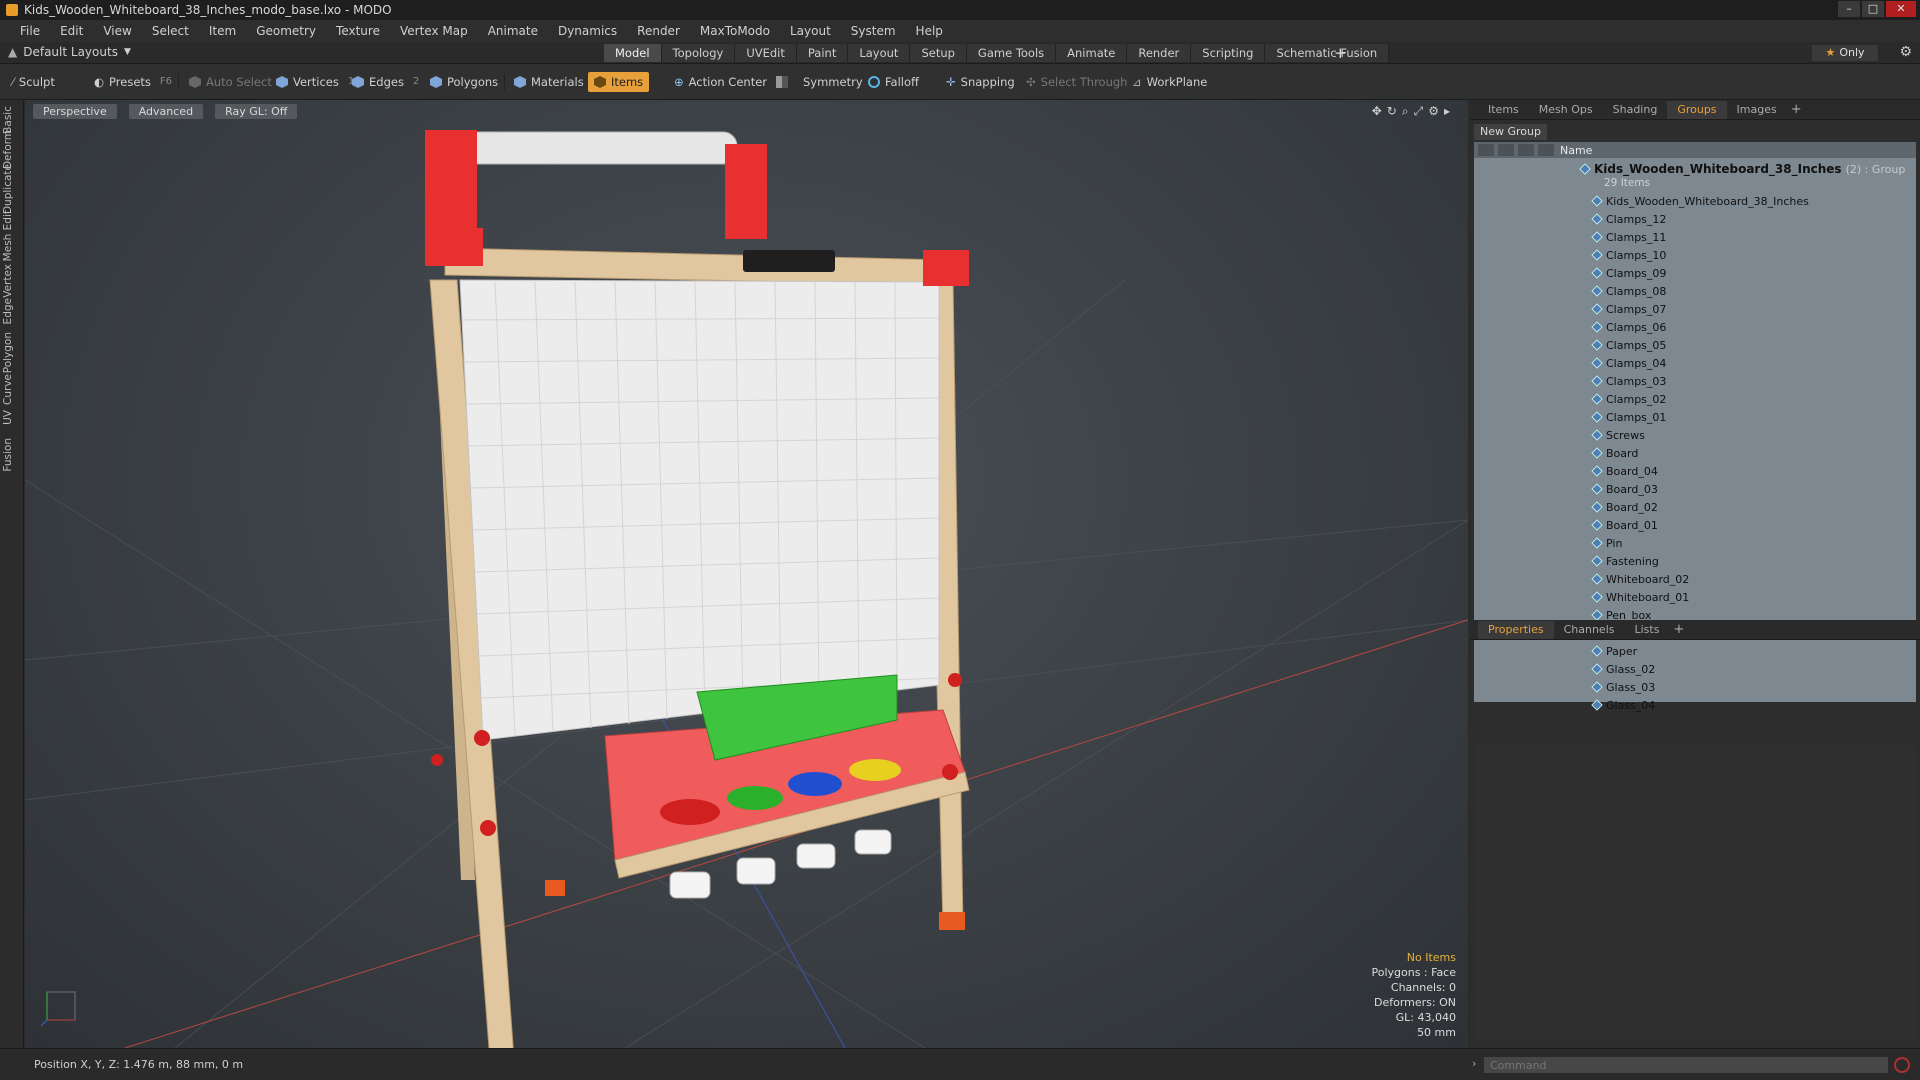  Describe the element at coordinates (1516, 629) in the screenshot. I see `props-tab-properties: Properties` at that location.